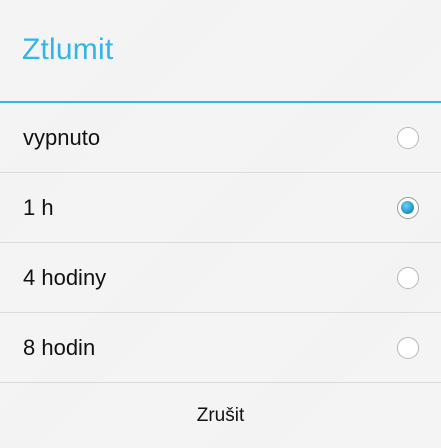 The image size is (441, 448). Describe the element at coordinates (65, 277) in the screenshot. I see `option-label: 4 hodiny` at that location.